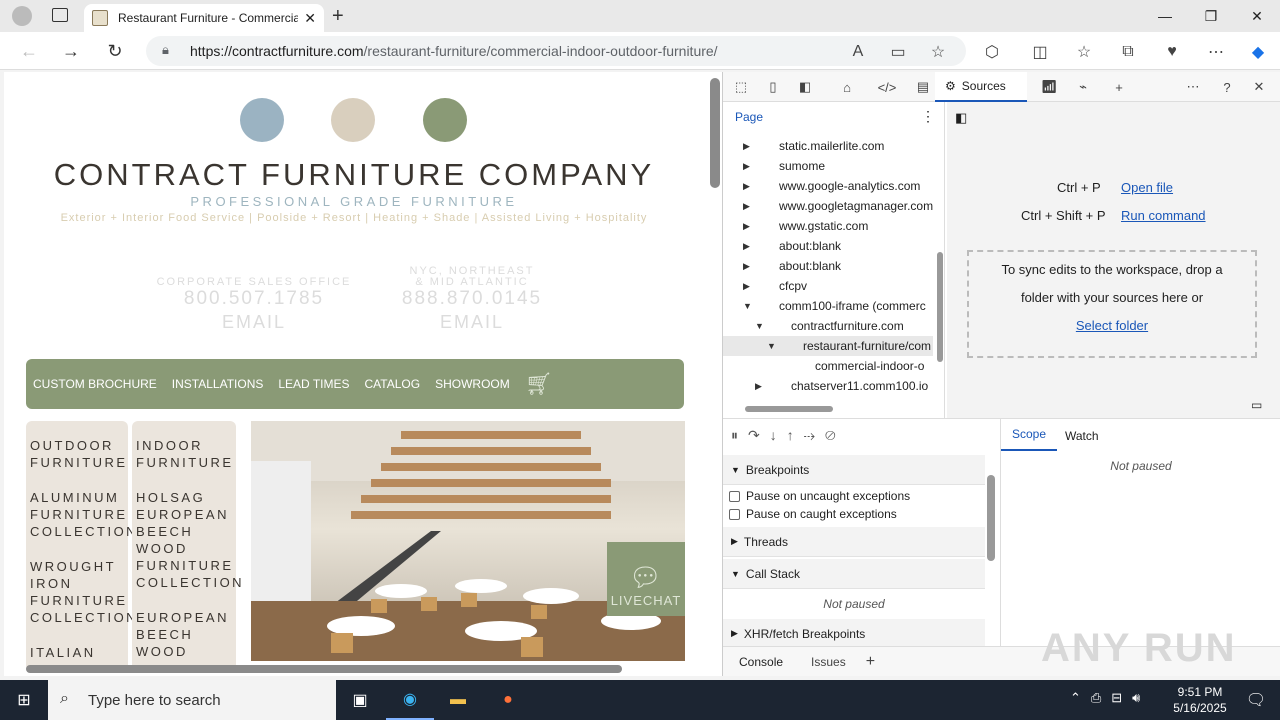  What do you see at coordinates (508, 700) in the screenshot?
I see `firefox-icon: ●` at bounding box center [508, 700].